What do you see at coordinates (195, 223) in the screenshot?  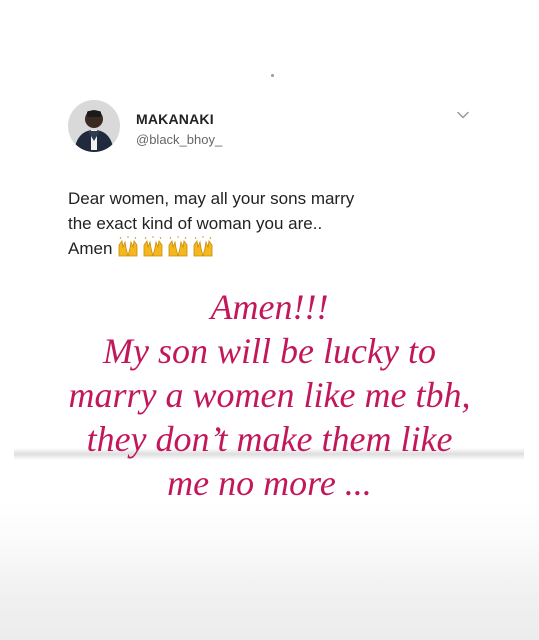 I see `tweet-text-line: the exact kind of woman you are..` at bounding box center [195, 223].